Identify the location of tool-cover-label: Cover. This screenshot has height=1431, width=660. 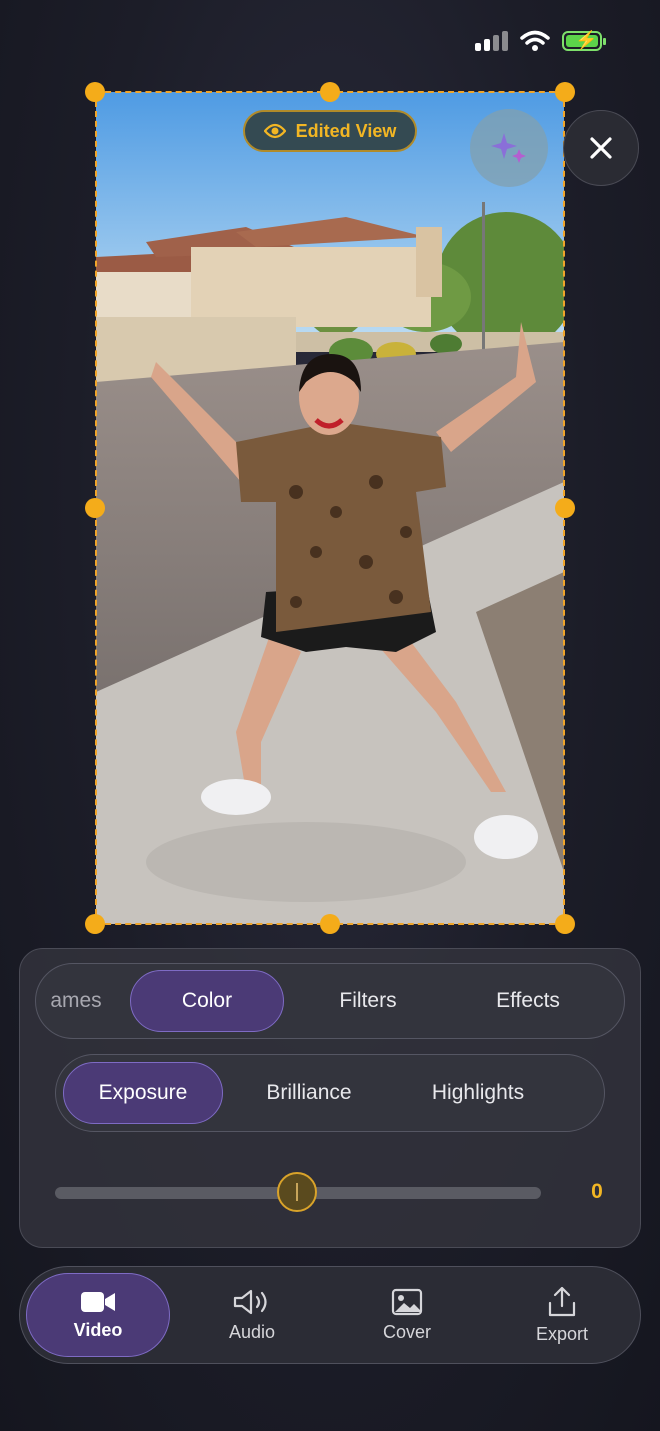
(406, 1331).